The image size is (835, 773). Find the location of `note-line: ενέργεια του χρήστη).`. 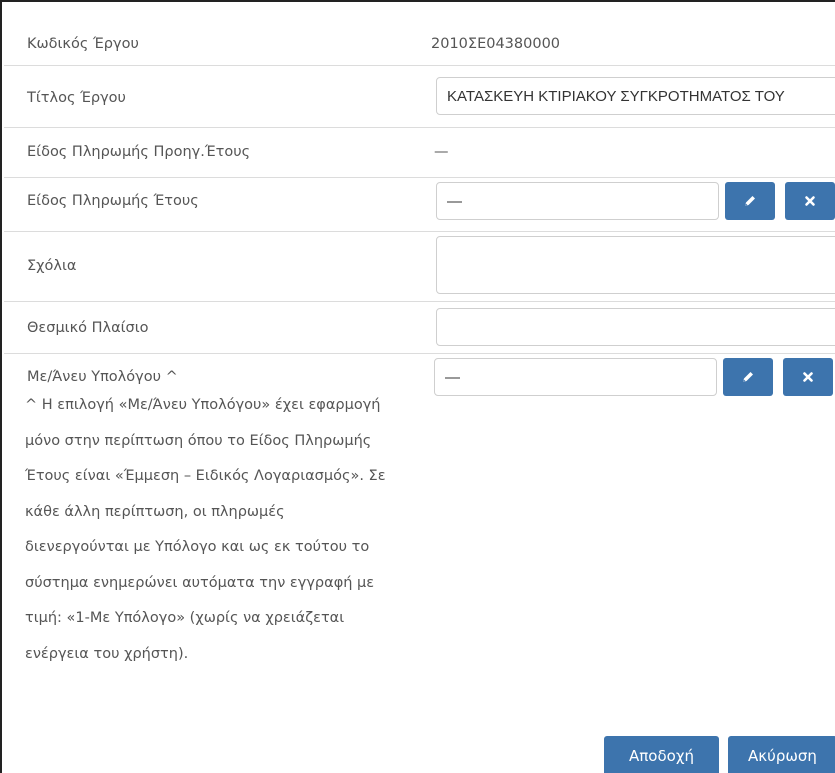

note-line: ενέργεια του χρήστη). is located at coordinates (107, 653).